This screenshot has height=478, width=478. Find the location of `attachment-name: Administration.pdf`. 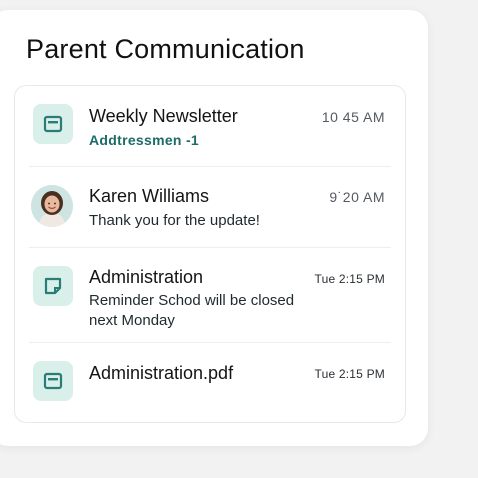

attachment-name: Administration.pdf is located at coordinates (161, 373).